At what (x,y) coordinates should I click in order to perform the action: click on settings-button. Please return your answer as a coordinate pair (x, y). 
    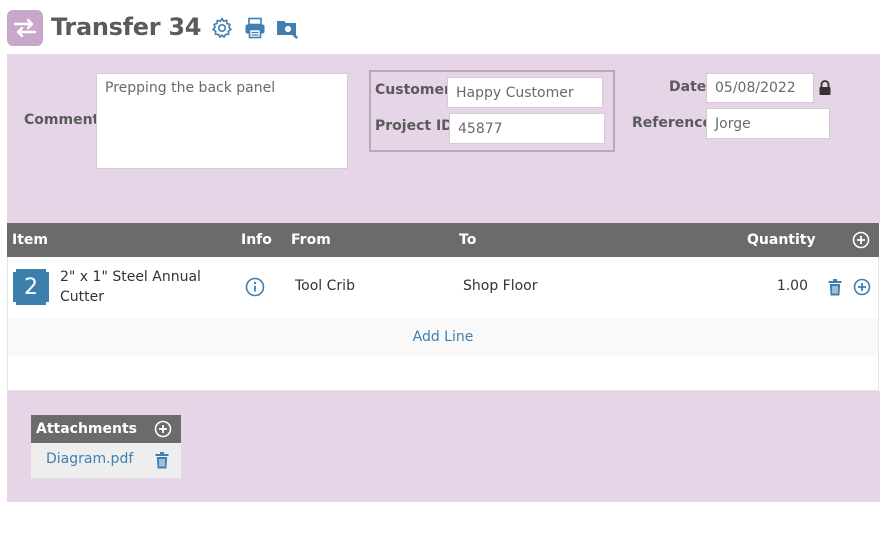
    Looking at the image, I should click on (222, 28).